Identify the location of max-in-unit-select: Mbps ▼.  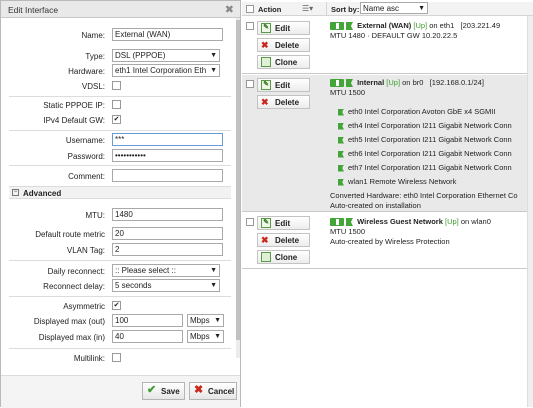
(205, 336).